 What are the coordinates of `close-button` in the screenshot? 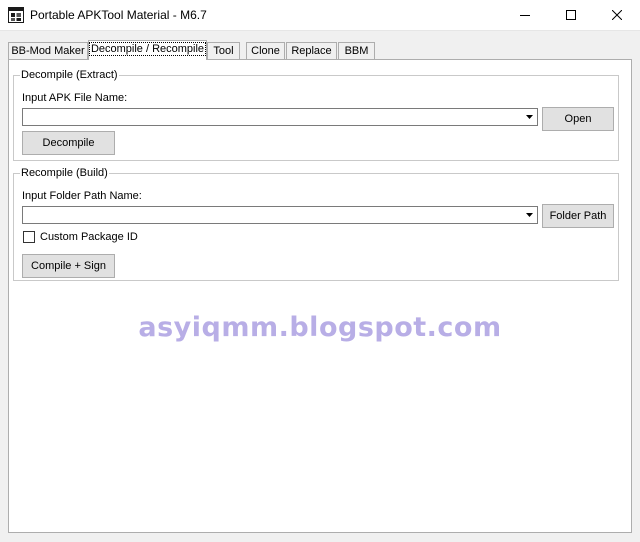 It's located at (617, 15).